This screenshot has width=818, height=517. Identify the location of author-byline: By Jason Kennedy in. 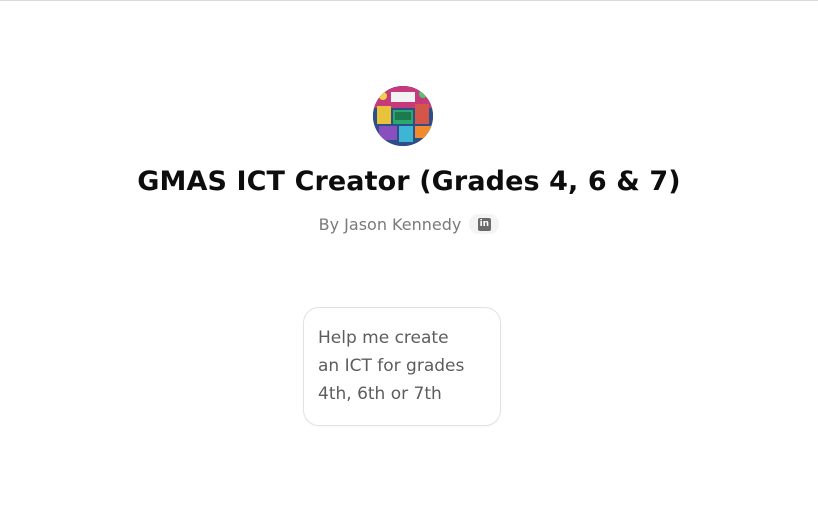
(409, 224).